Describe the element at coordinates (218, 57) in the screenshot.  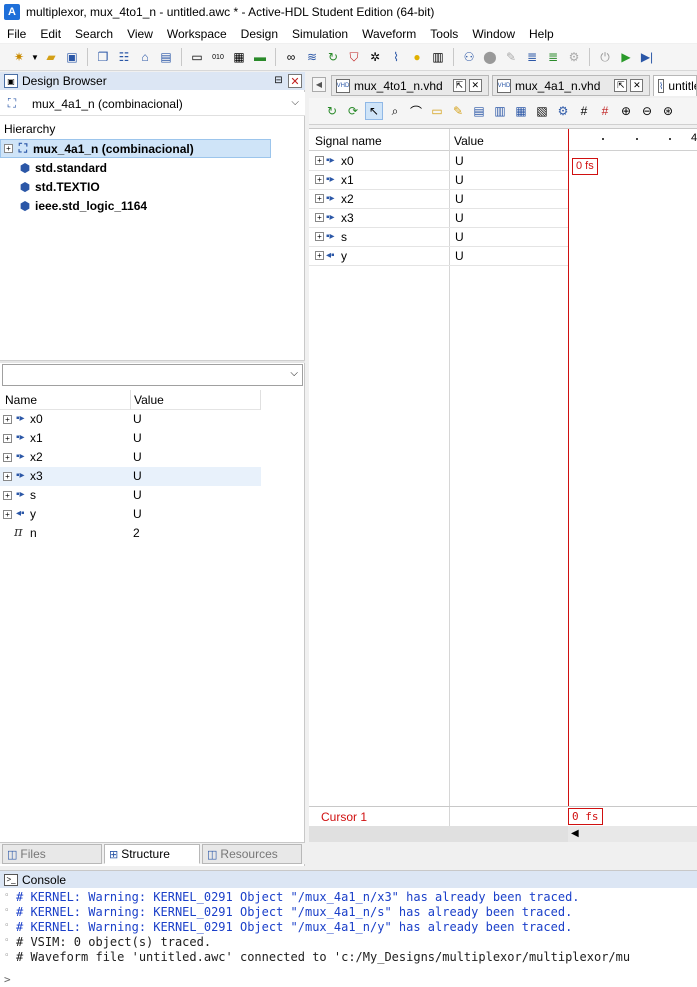
I see `binary-file-icon: 010` at that location.